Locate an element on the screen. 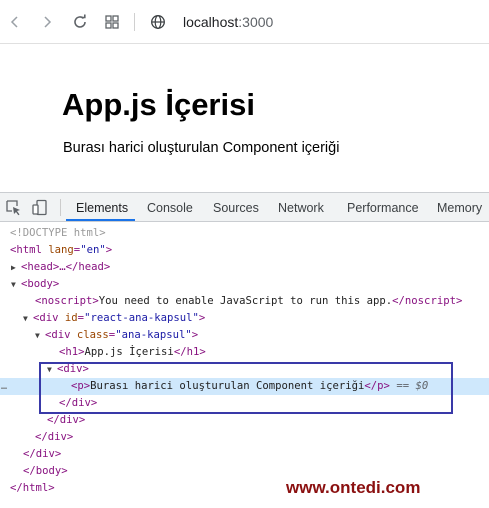 Image resolution: width=489 pixels, height=508 pixels. tab-performance: Performance is located at coordinates (383, 208).